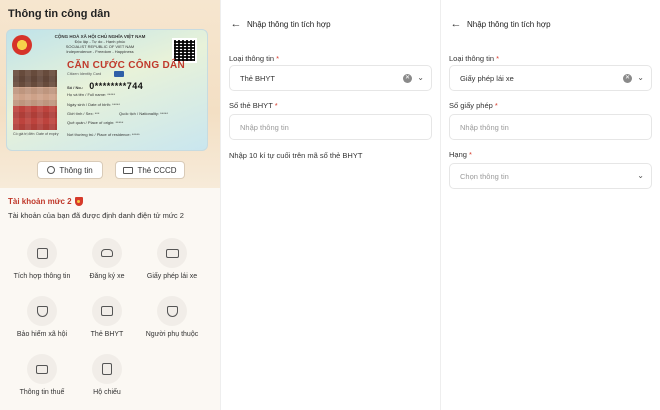 The width and height of the screenshot is (660, 410). I want to click on service-dependents: Người phụ thuộc, so click(172, 317).